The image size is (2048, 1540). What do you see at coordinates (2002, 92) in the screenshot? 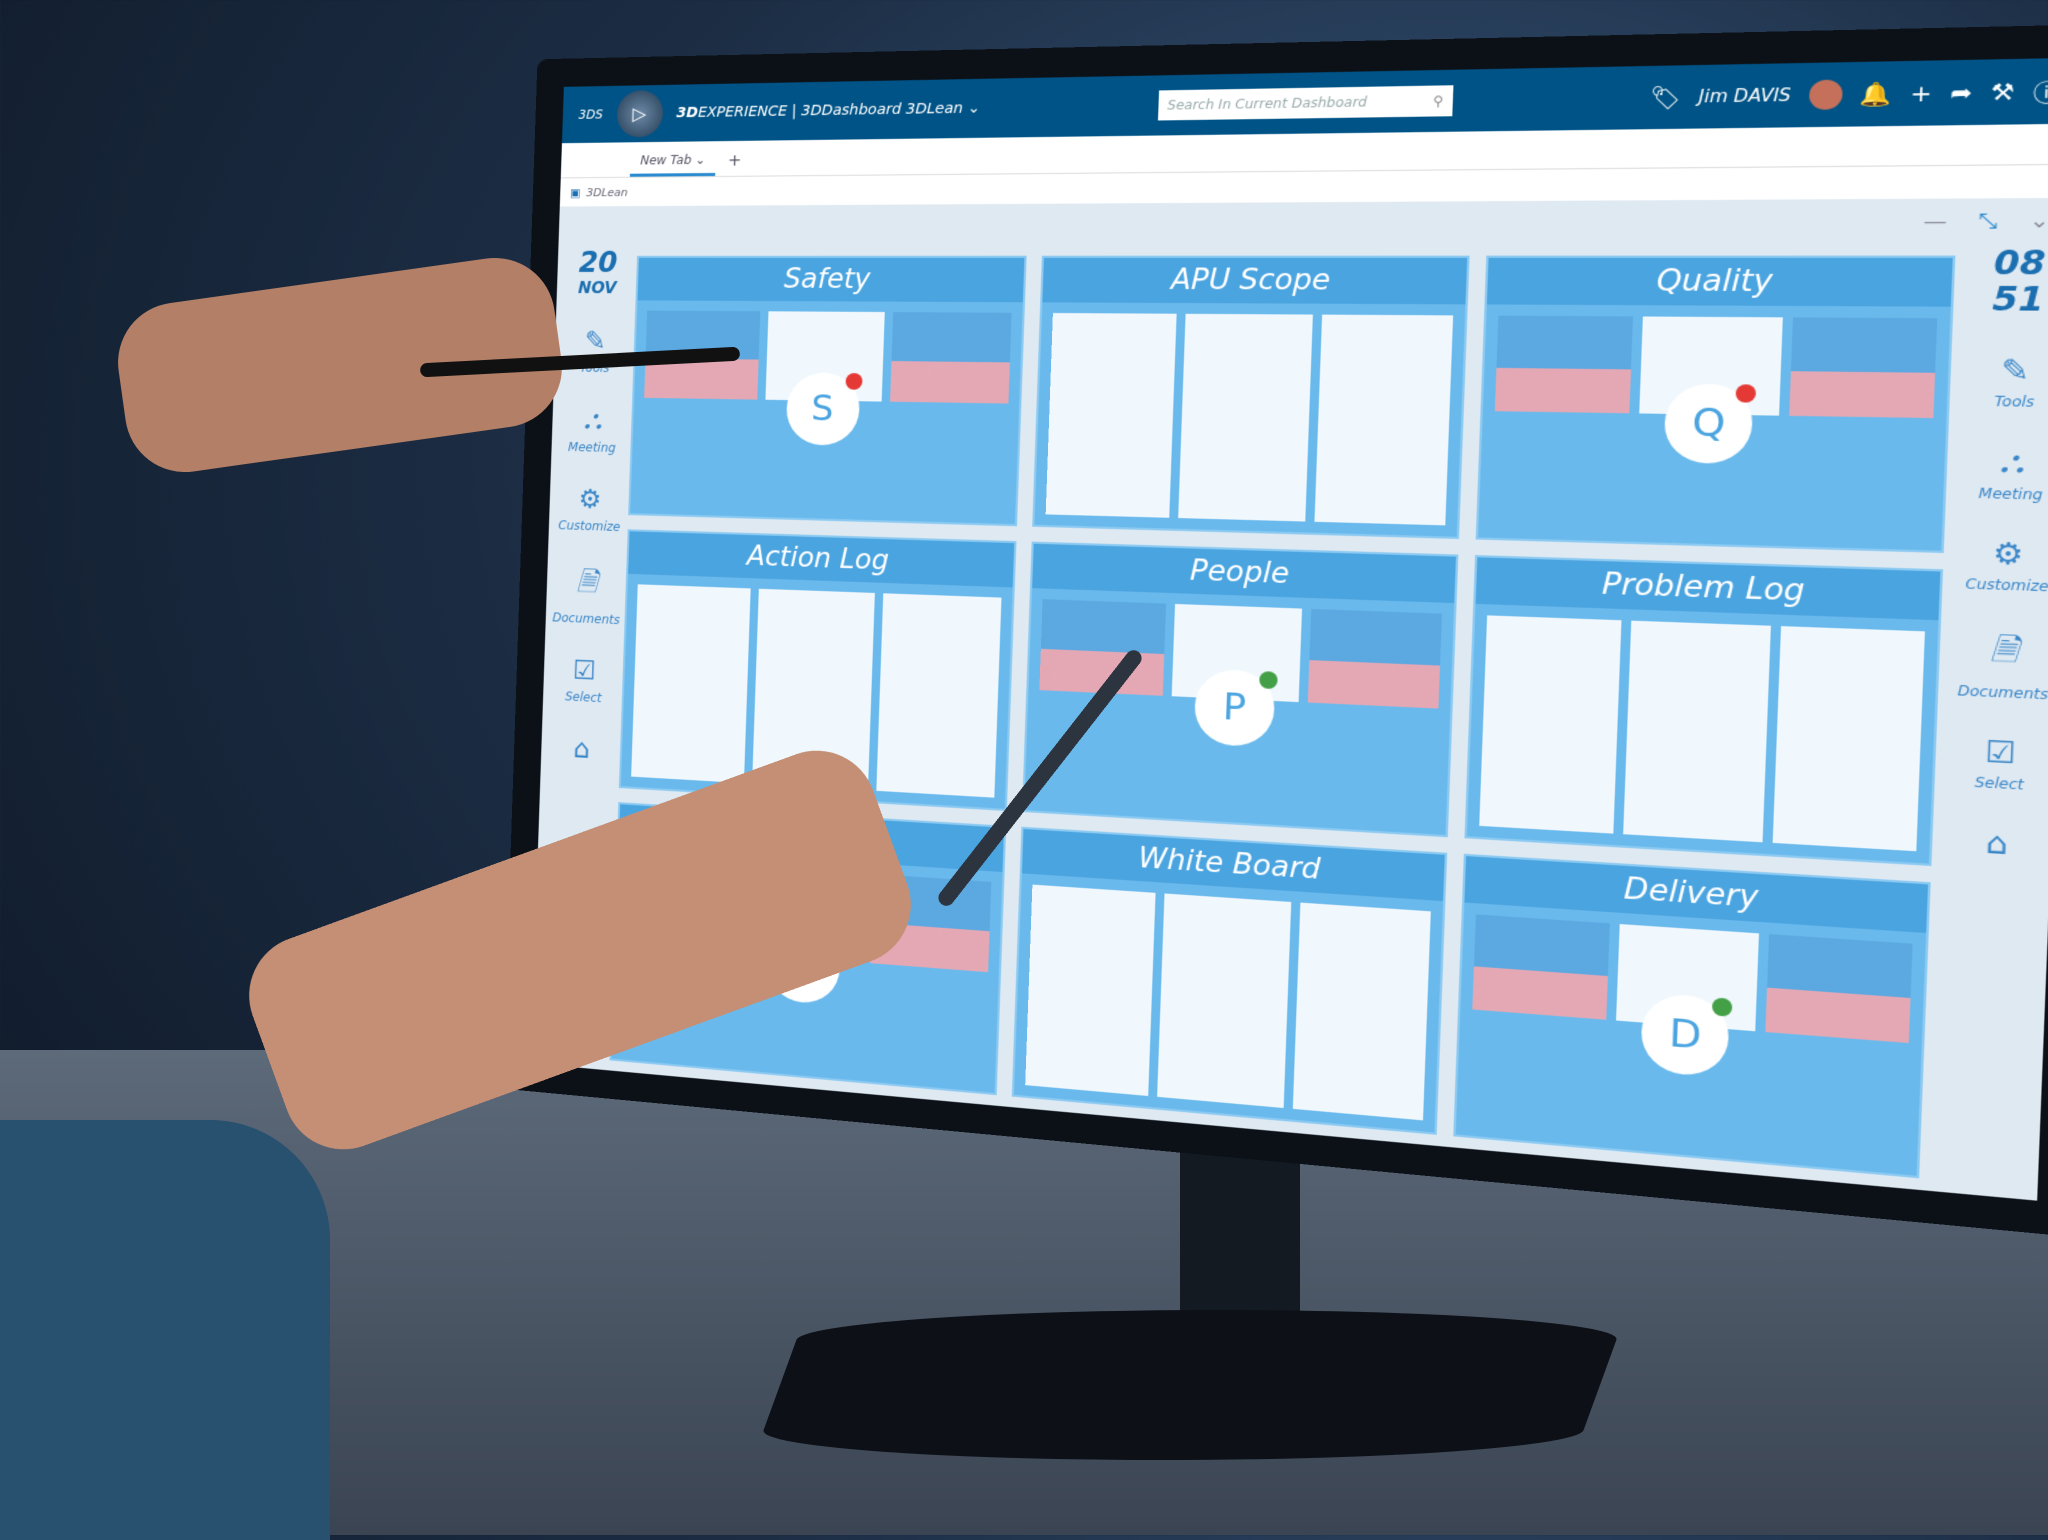
I see `tools-icon: ⚒` at bounding box center [2002, 92].